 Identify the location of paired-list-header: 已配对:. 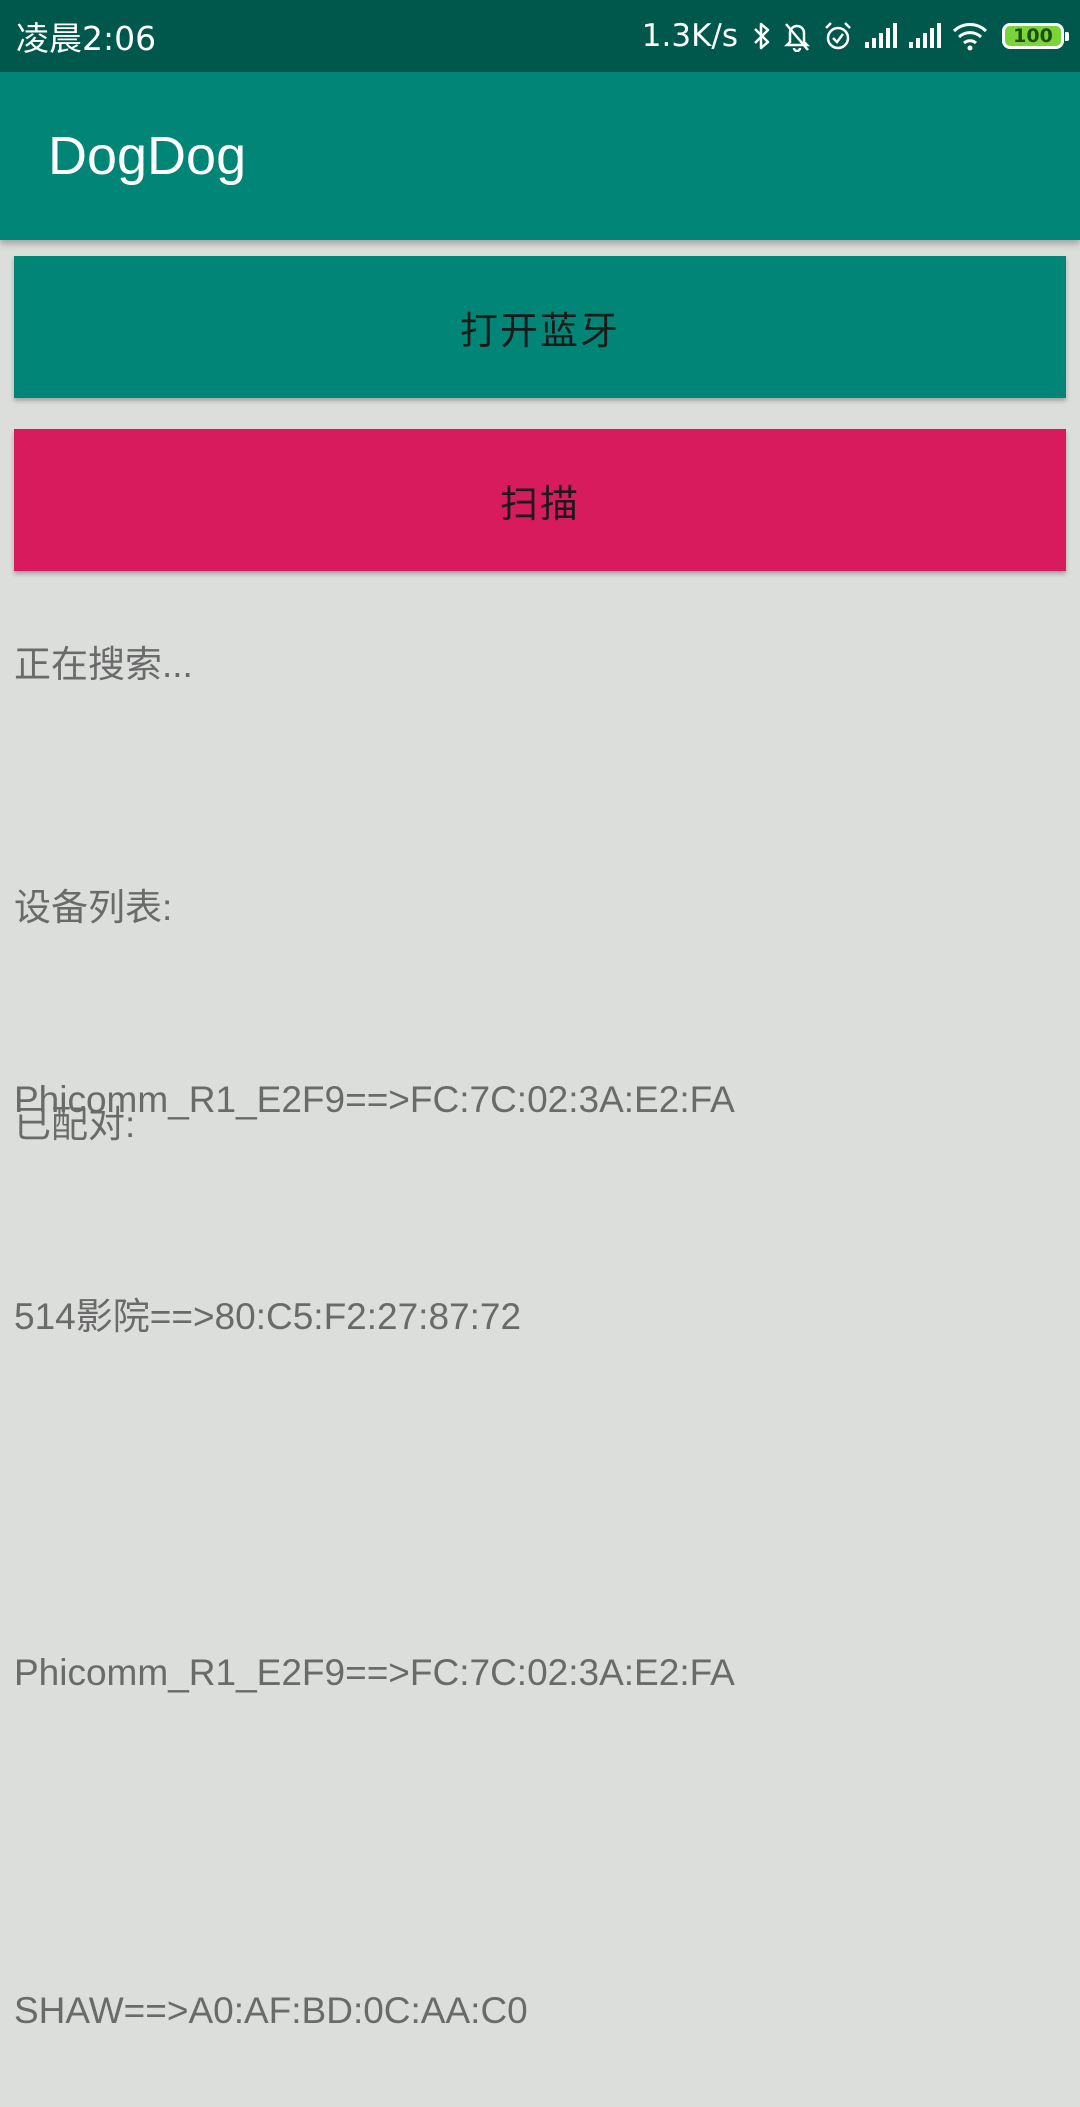
(75, 1124).